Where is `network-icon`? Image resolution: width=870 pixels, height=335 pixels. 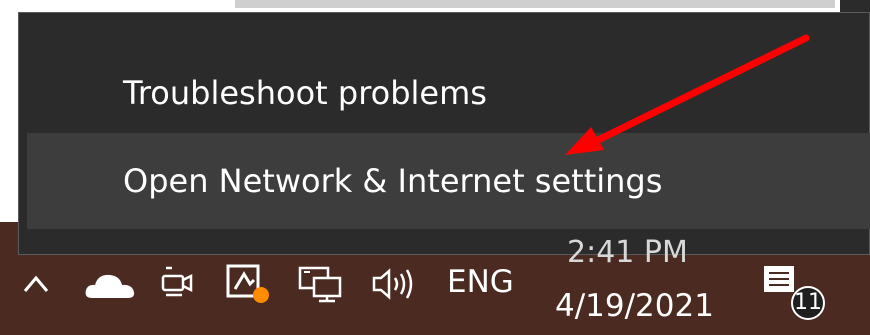 network-icon is located at coordinates (322, 284).